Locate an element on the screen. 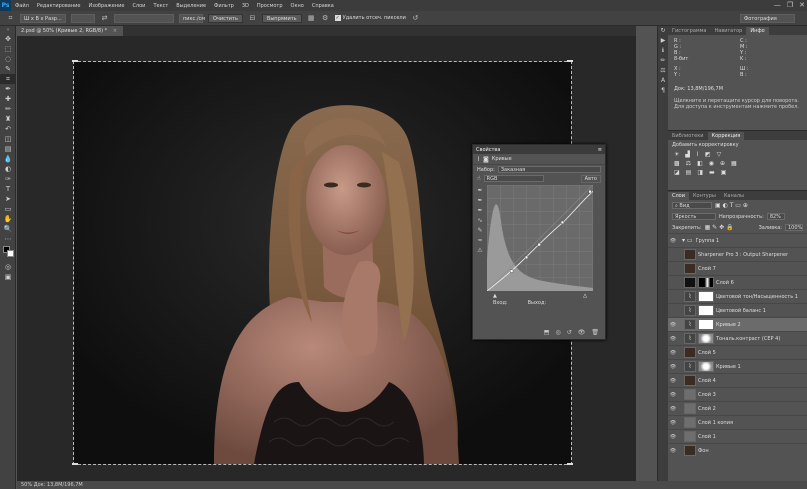 Image resolution: width=807 pixels, height=489 pixels. marquee-tool-icon: ⬚ is located at coordinates (8, 49).